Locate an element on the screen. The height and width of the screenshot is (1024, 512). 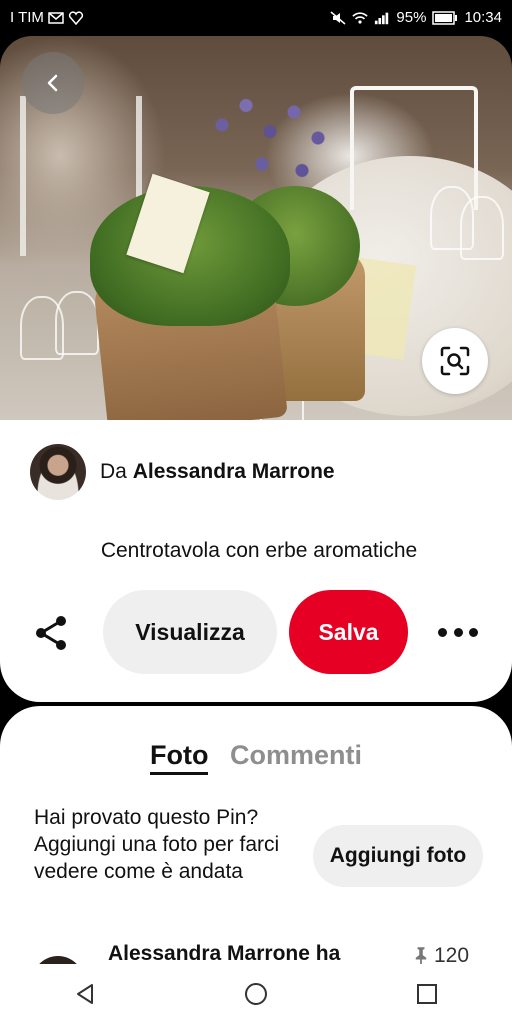
triangle-back-icon is located at coordinates (85, 994).